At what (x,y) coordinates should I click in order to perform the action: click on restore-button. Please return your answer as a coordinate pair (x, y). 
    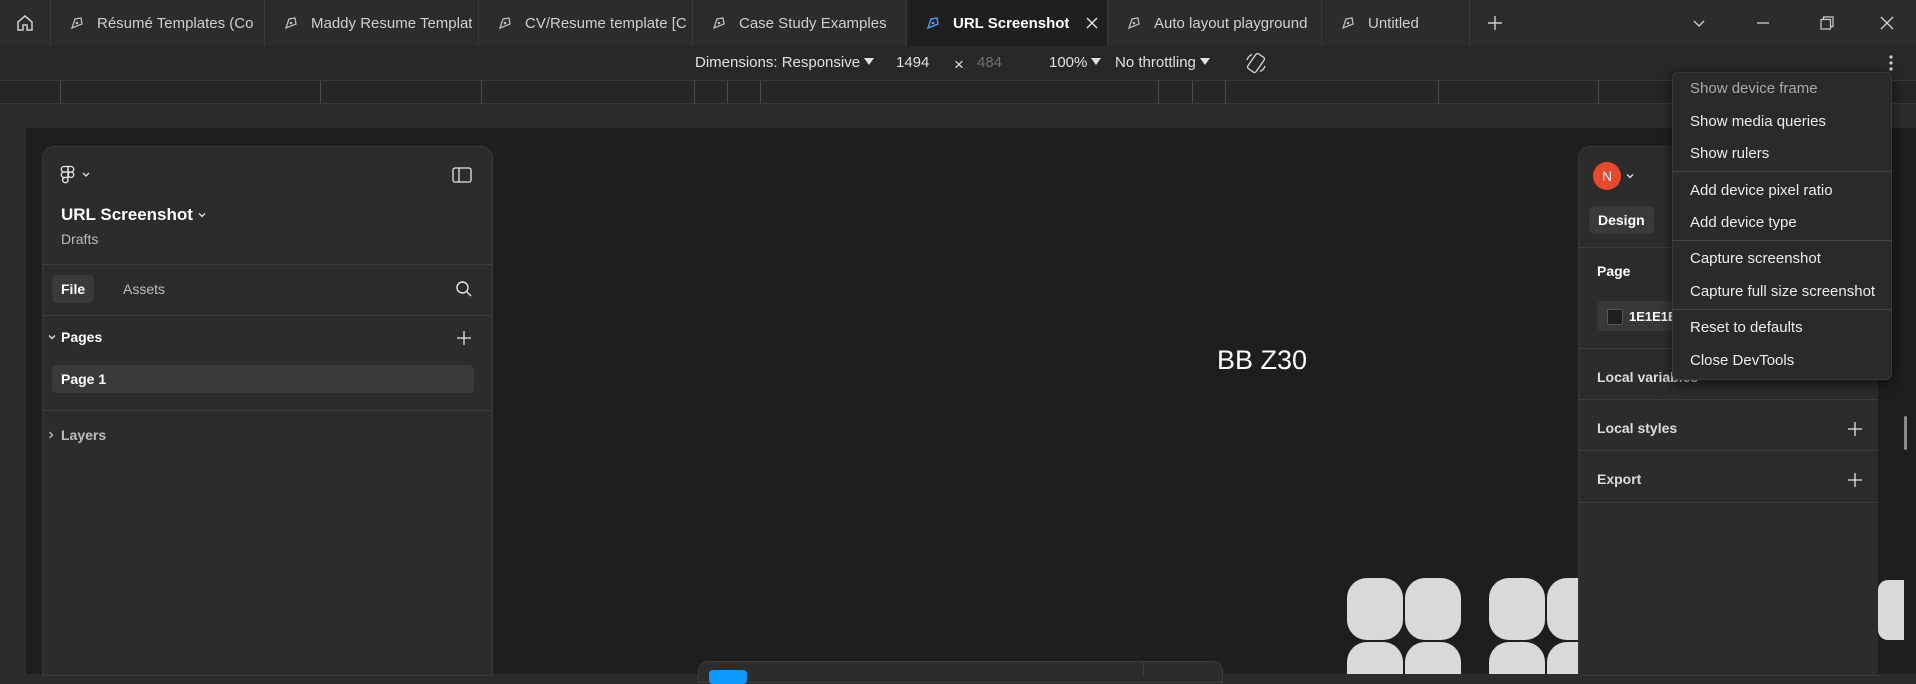
    Looking at the image, I should click on (1827, 23).